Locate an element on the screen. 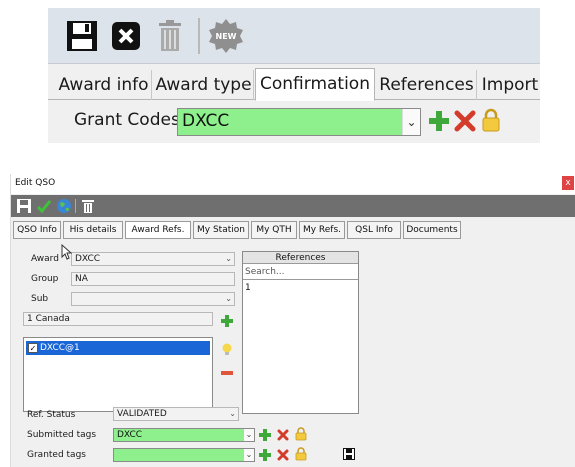 The height and width of the screenshot is (467, 575). references-header: References is located at coordinates (300, 258).